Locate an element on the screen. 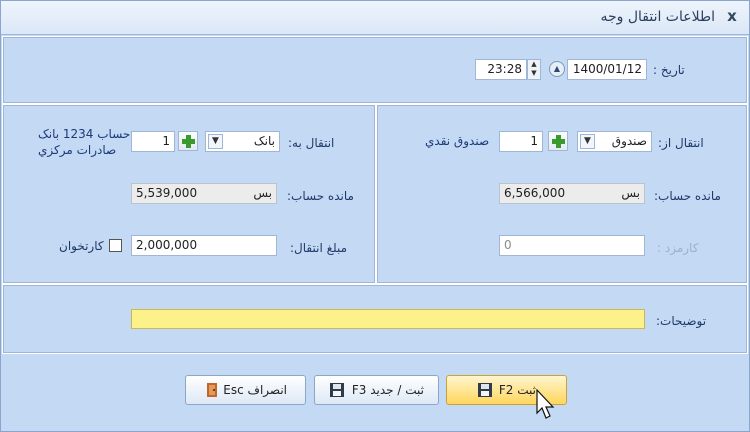 The width and height of the screenshot is (750, 432). to-number-field: 1 is located at coordinates (153, 141).